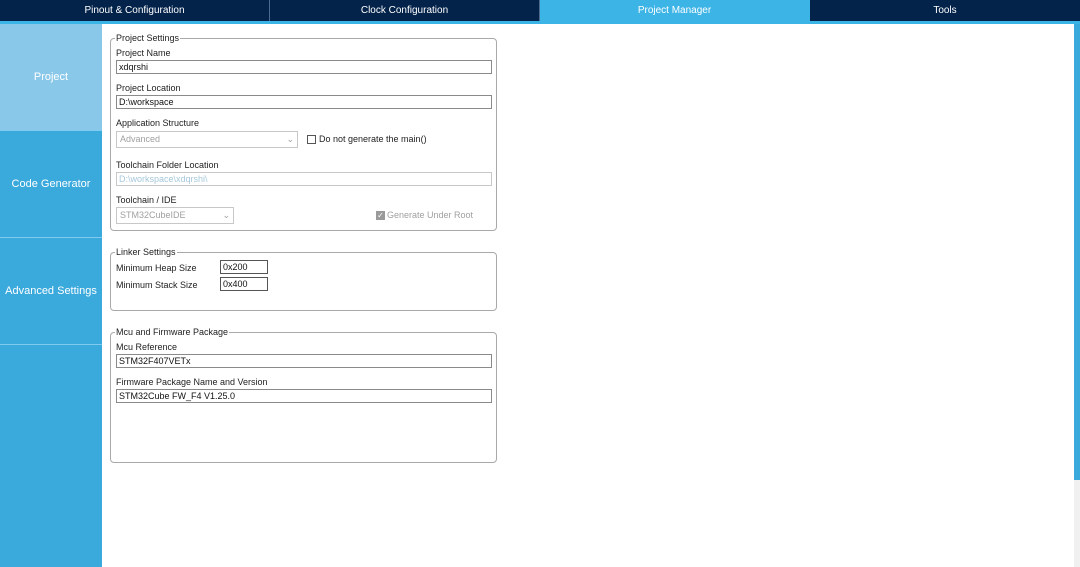 The height and width of the screenshot is (567, 1080). Describe the element at coordinates (304, 179) in the screenshot. I see `toolchain-folder-input: D:\workspace\xdqrshi\` at that location.